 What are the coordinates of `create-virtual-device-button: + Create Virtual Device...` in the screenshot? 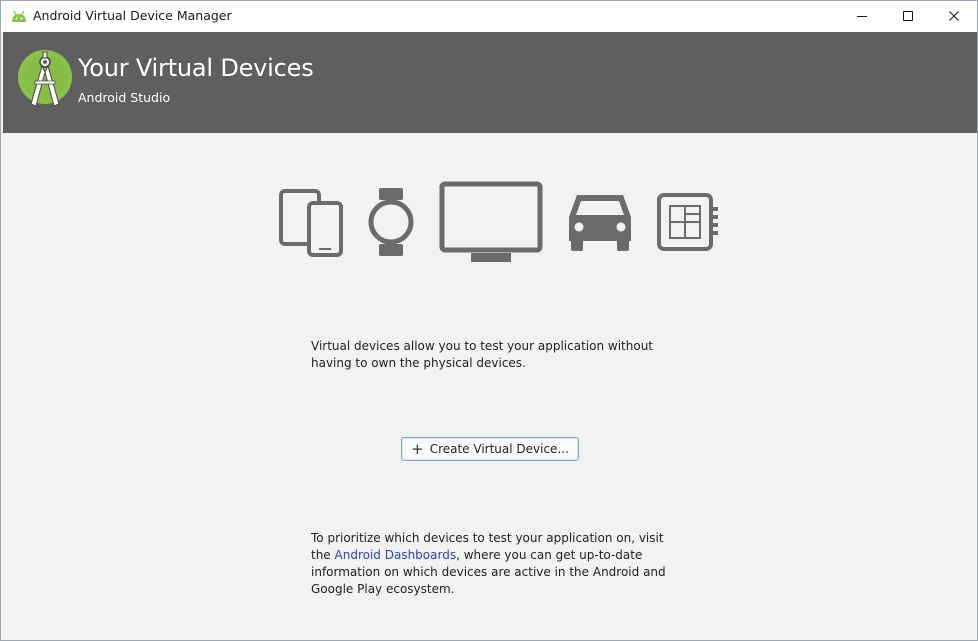 It's located at (490, 449).